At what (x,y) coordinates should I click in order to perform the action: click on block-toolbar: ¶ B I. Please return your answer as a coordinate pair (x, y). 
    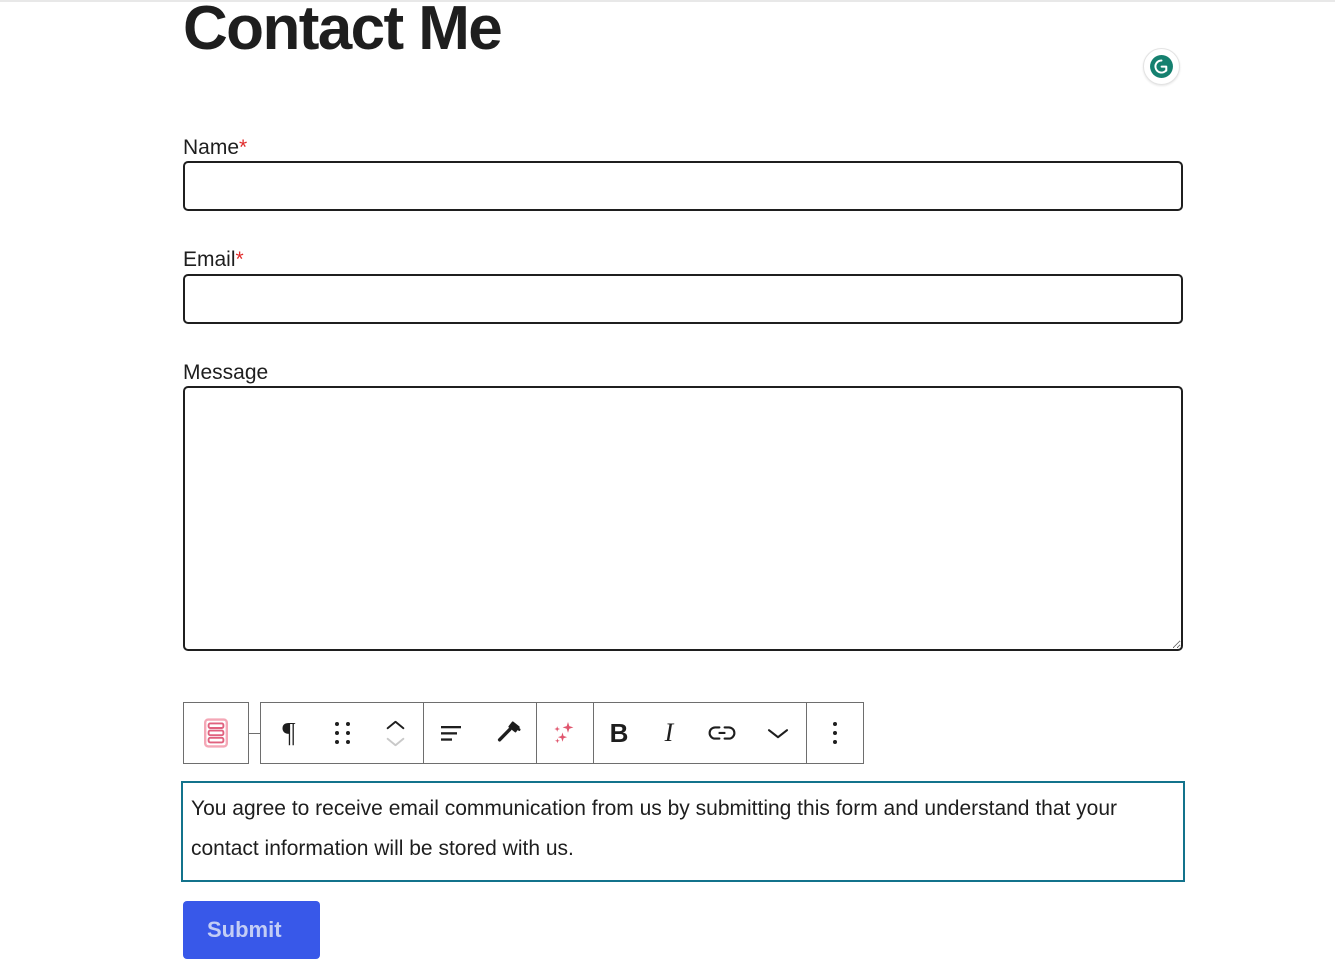
    Looking at the image, I should click on (523, 733).